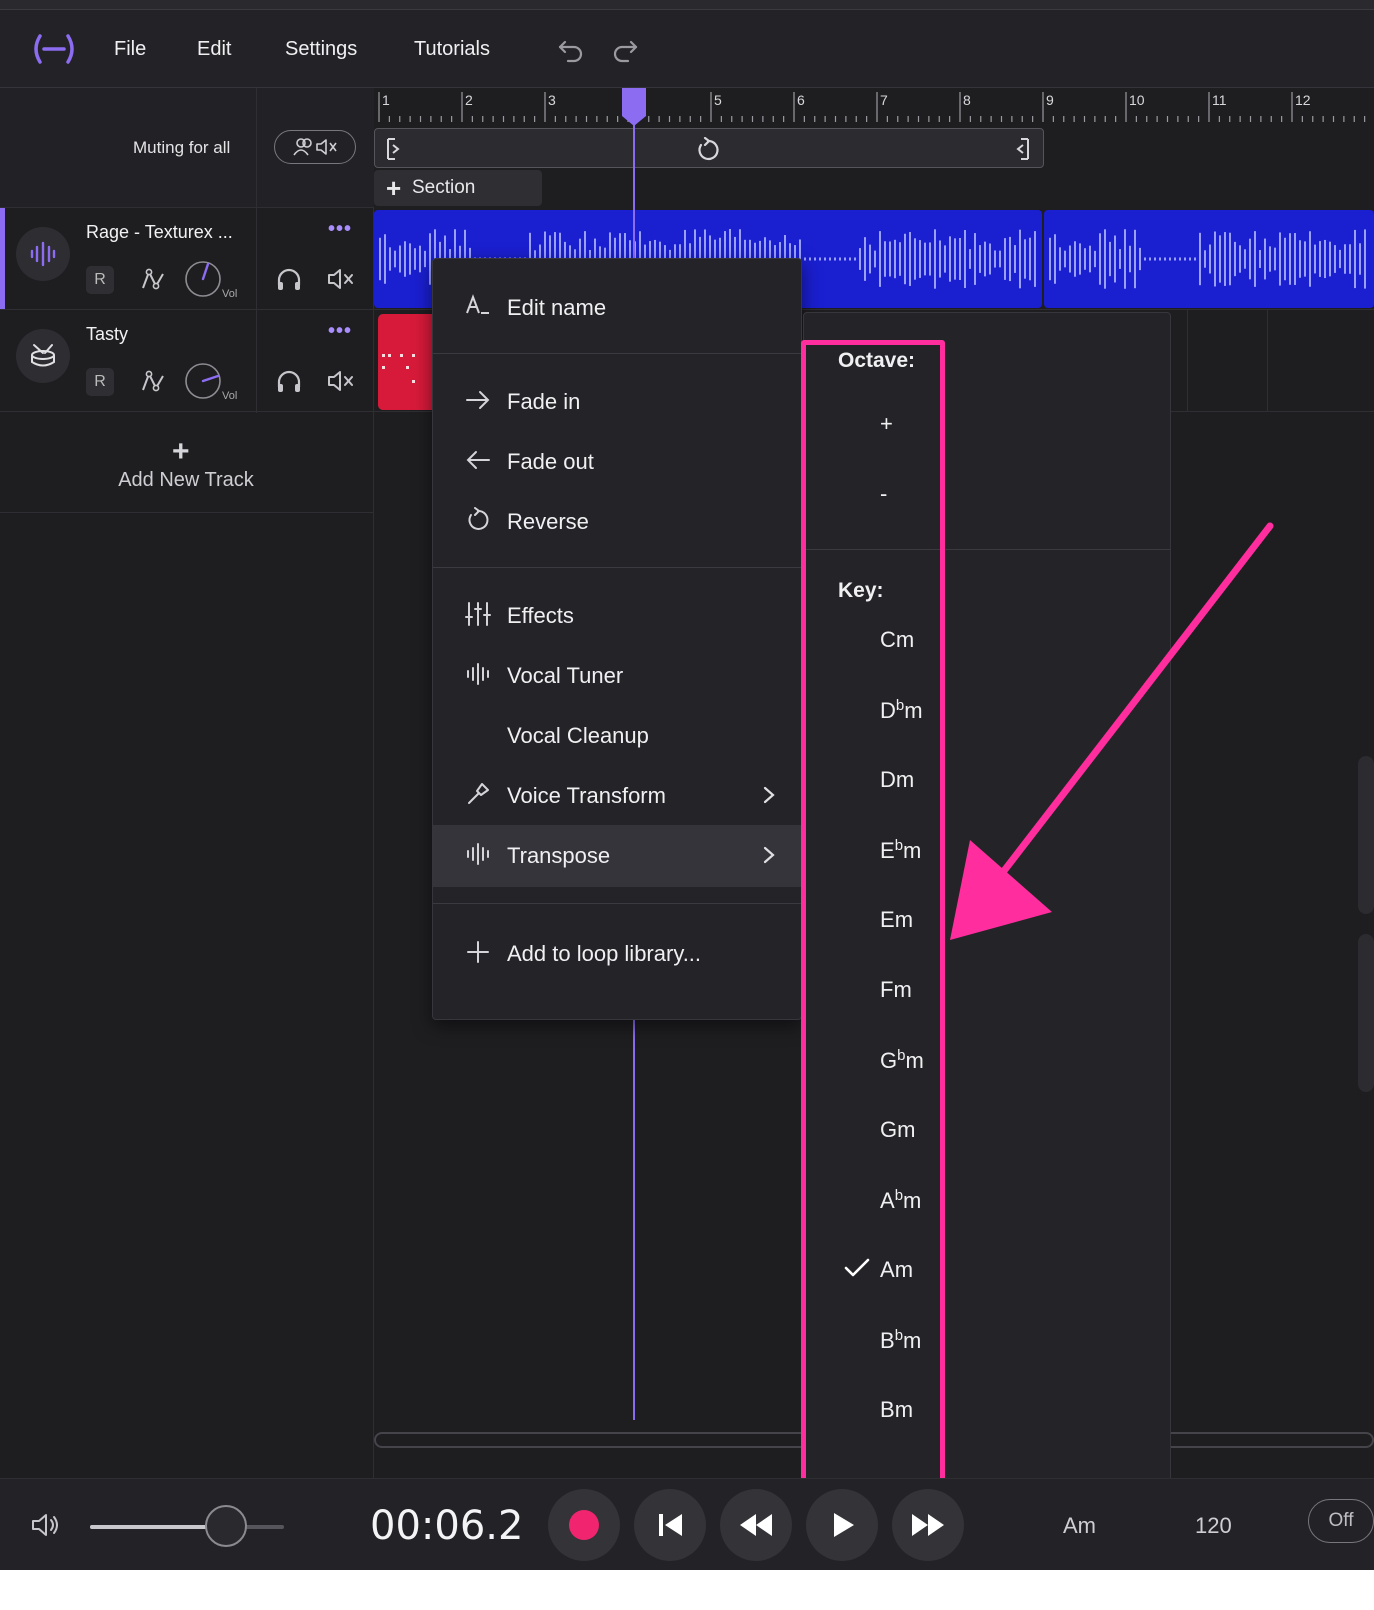  Describe the element at coordinates (187, 361) in the screenshot. I see `track-row: Tasty ••• R Vol` at that location.